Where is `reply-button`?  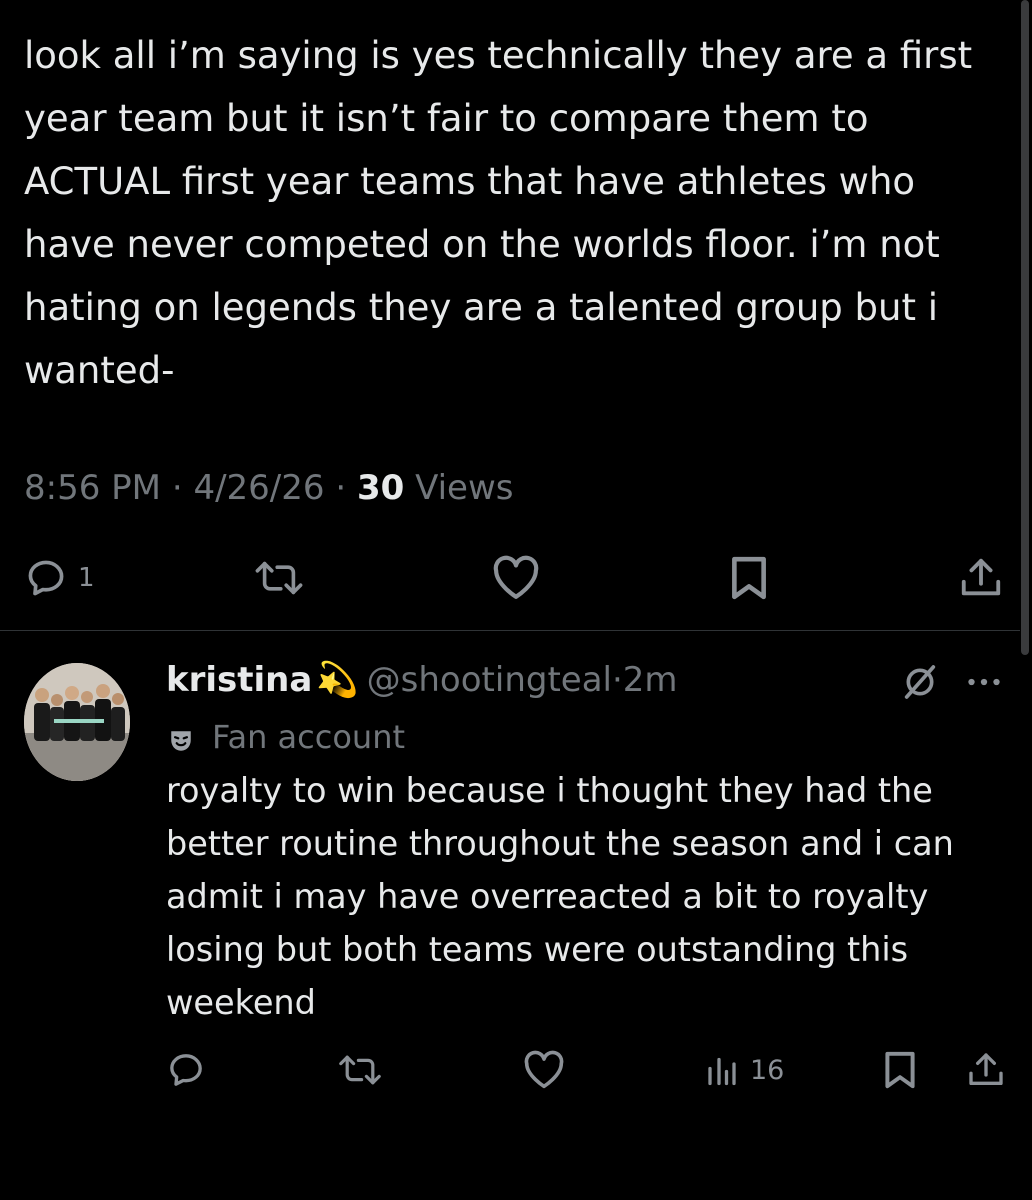
reply-button is located at coordinates (186, 1070).